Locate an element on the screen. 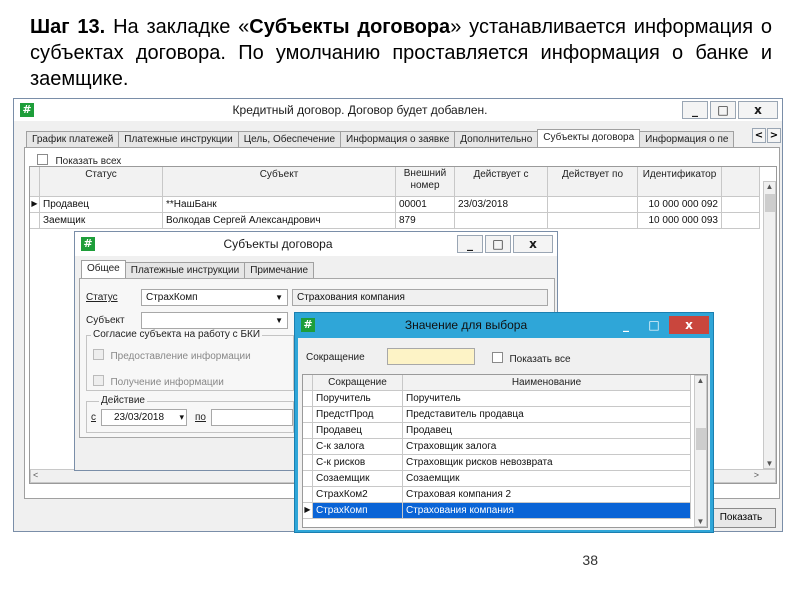 This screenshot has height=600, width=800. cell-identifier: 10 000 000 092 is located at coordinates (680, 205).